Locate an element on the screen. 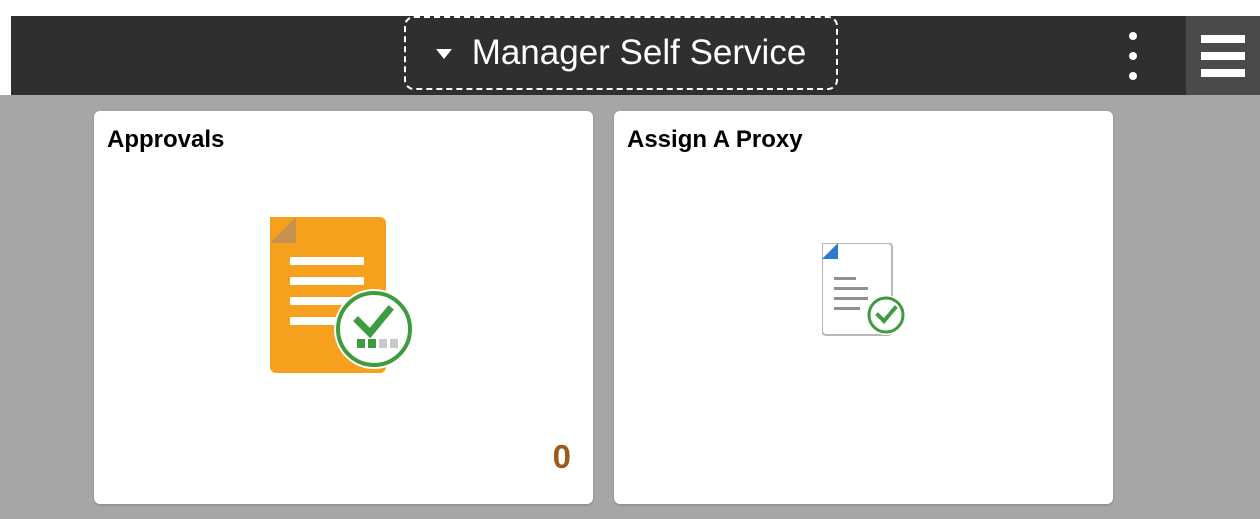 Image resolution: width=1260 pixels, height=519 pixels. page-title: Manager Self Service is located at coordinates (639, 52).